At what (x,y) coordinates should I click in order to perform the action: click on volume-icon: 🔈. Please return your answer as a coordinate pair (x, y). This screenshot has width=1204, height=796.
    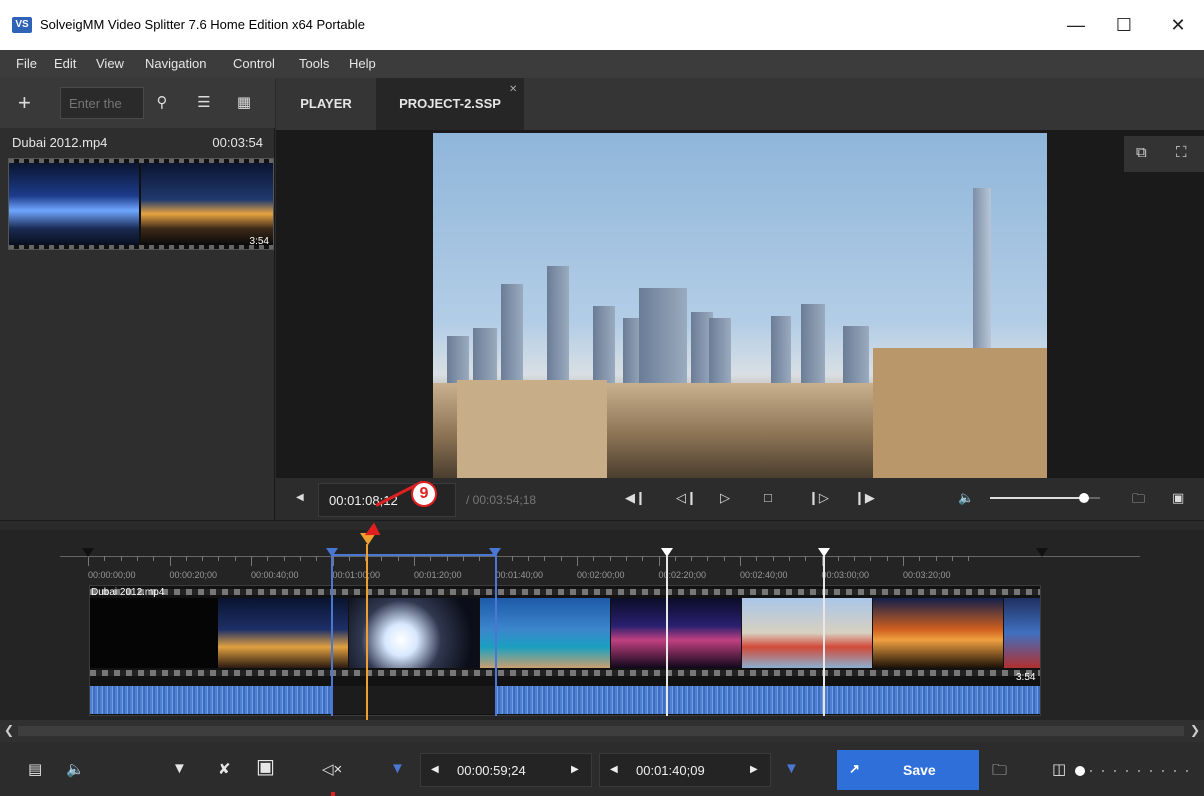
    Looking at the image, I should click on (966, 498).